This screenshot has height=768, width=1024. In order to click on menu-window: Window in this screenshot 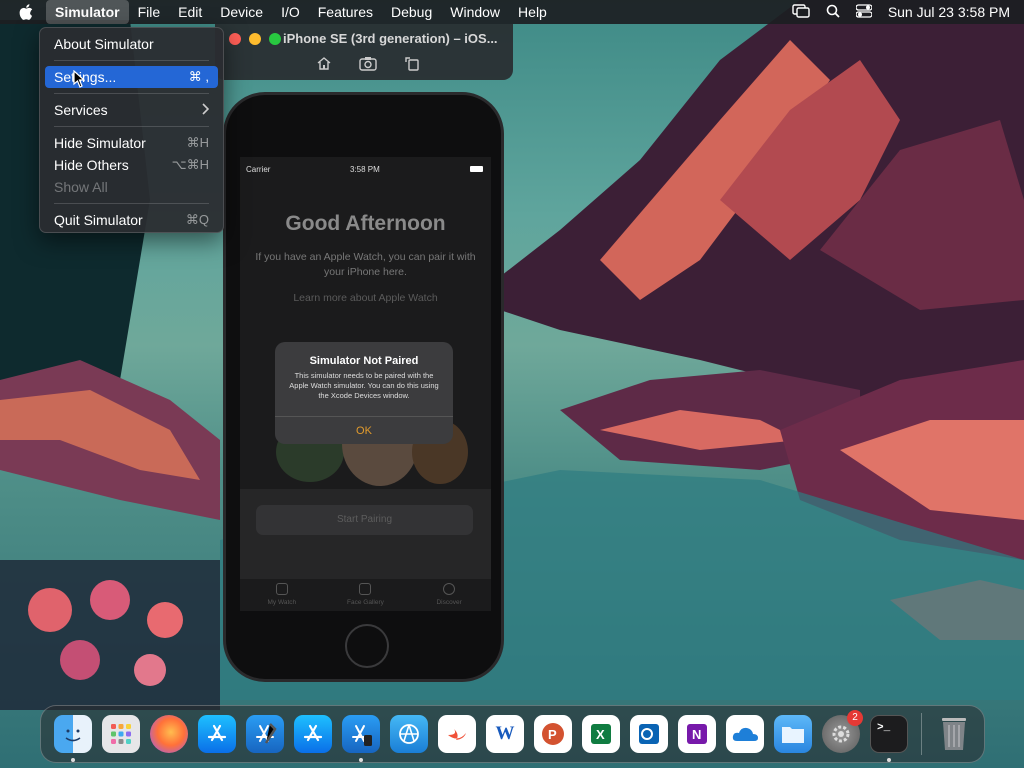, I will do `click(475, 12)`.